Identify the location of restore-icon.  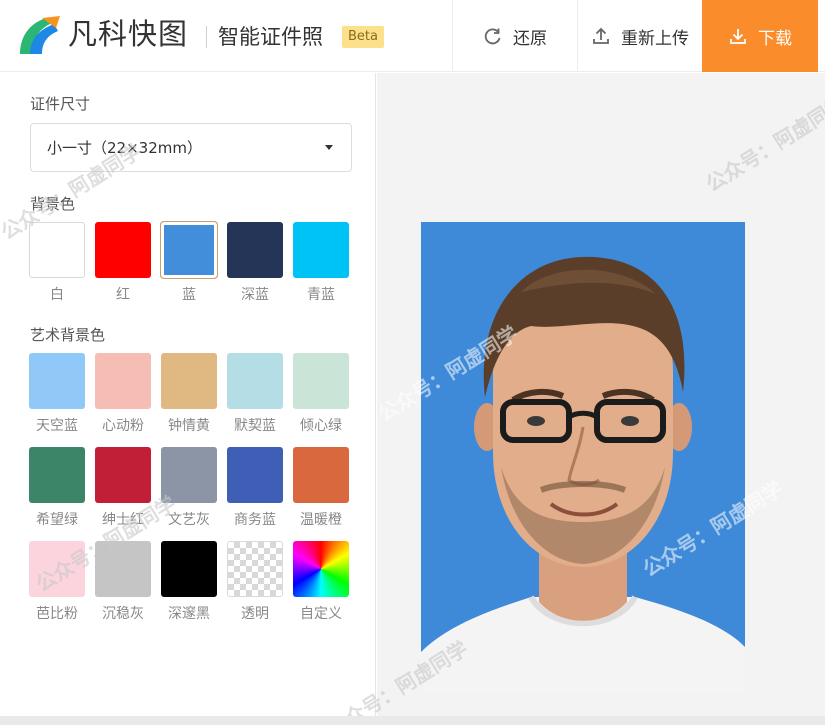
(492, 36).